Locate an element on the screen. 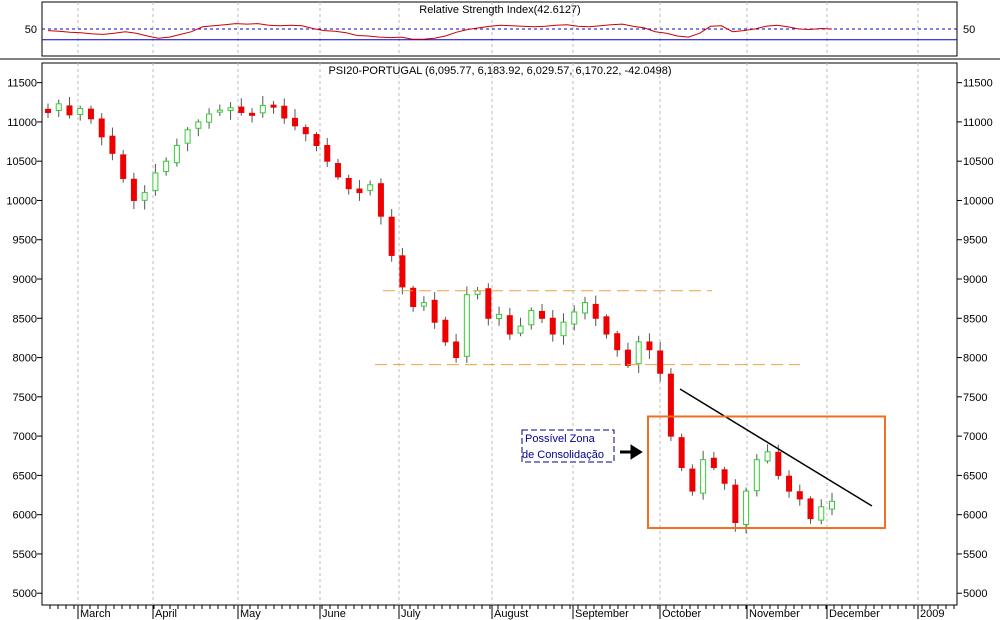 The width and height of the screenshot is (1000, 620). y-tick-label-left: 9500 is located at coordinates (25, 241).